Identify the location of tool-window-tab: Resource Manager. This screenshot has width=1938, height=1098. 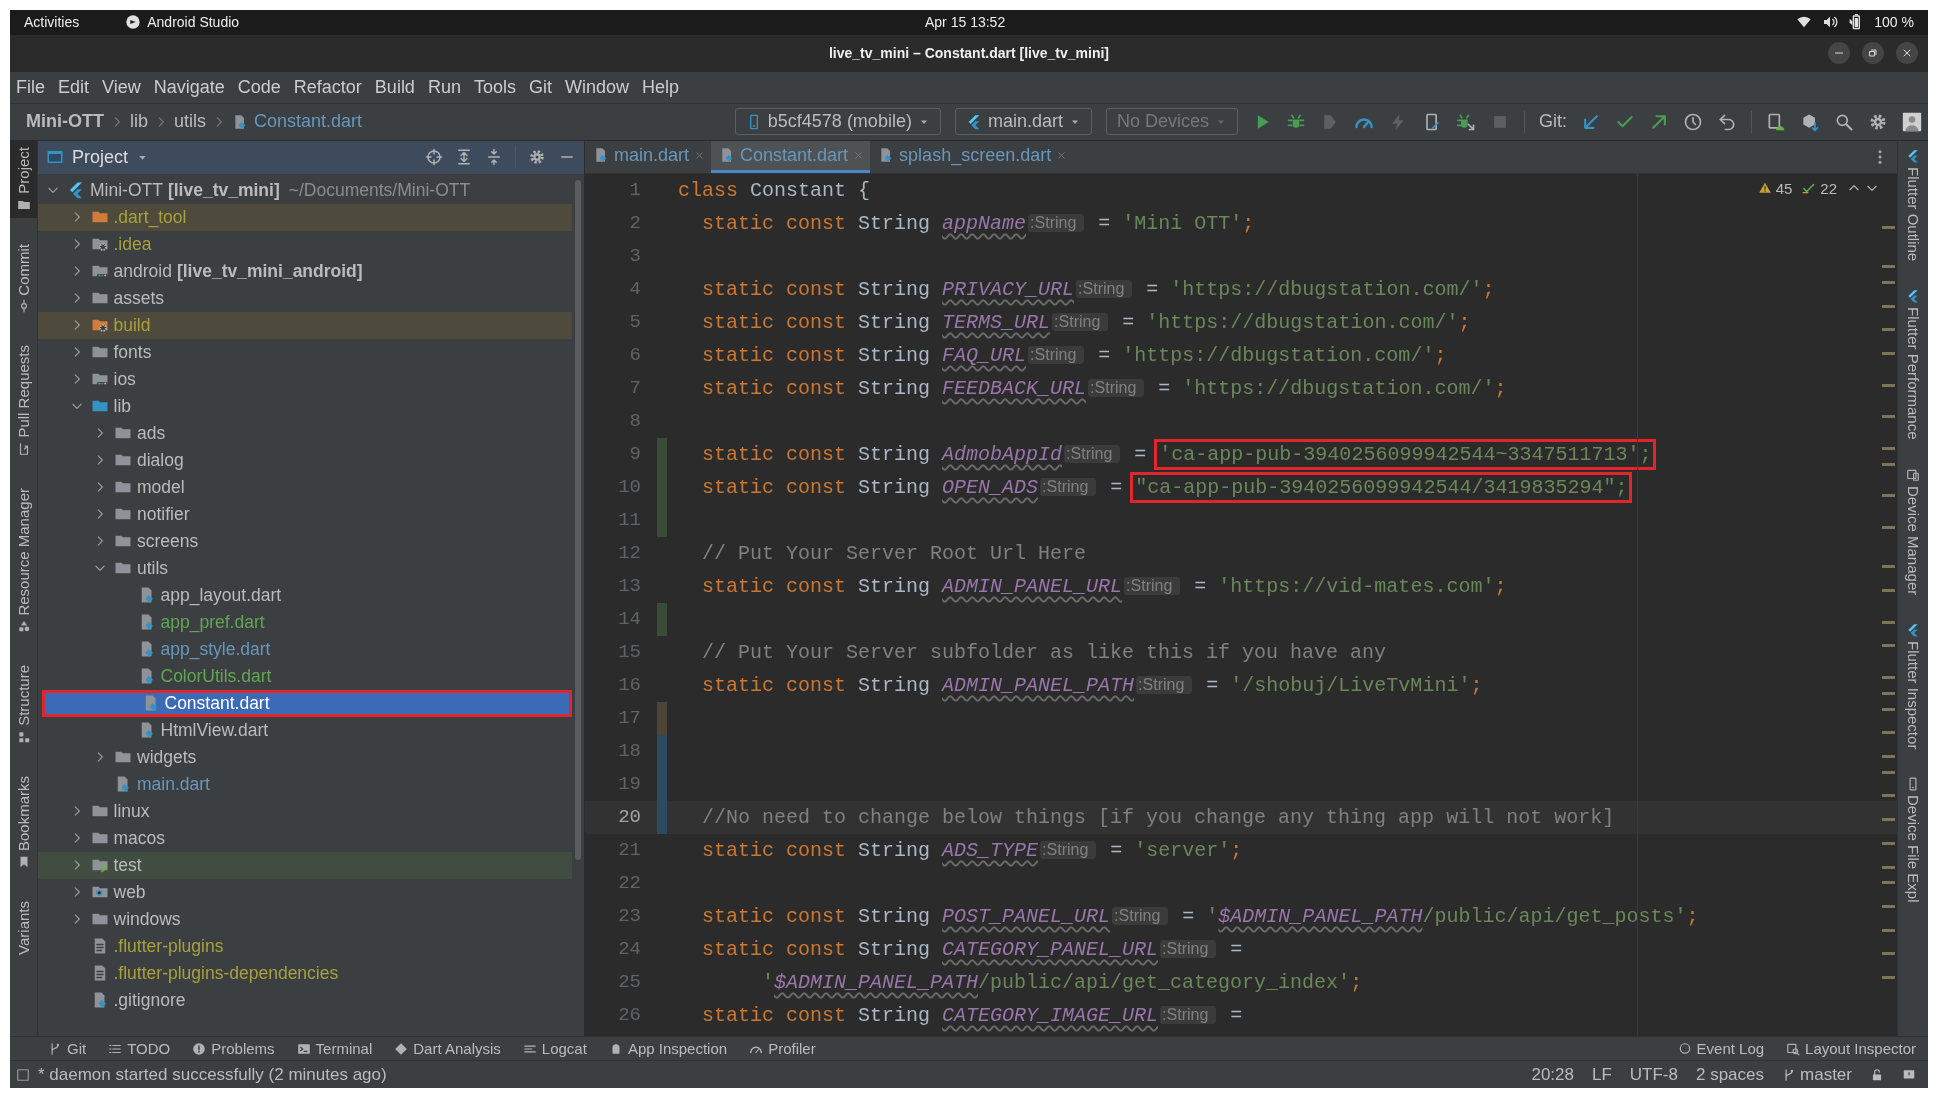
(23, 560).